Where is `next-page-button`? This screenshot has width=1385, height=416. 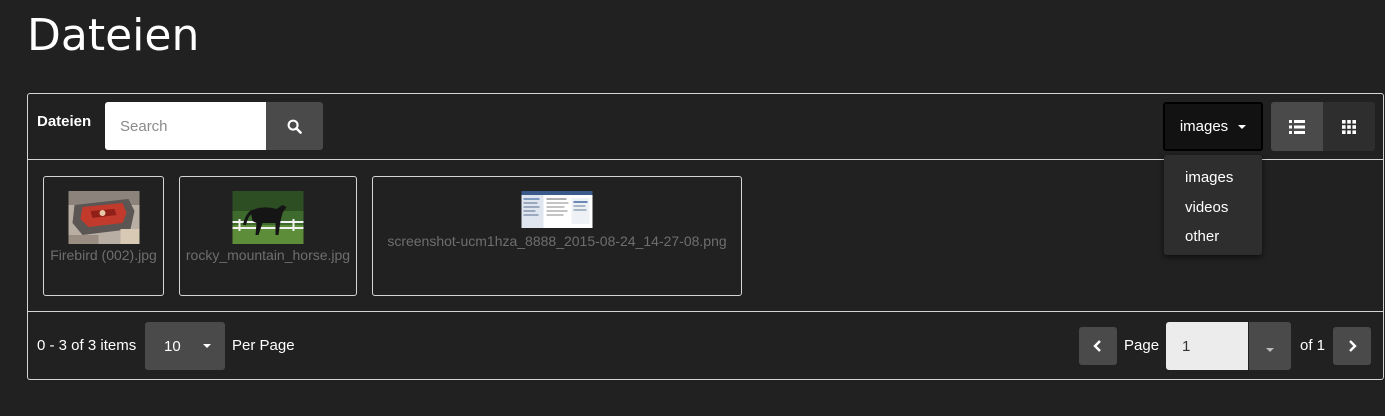 next-page-button is located at coordinates (1352, 346).